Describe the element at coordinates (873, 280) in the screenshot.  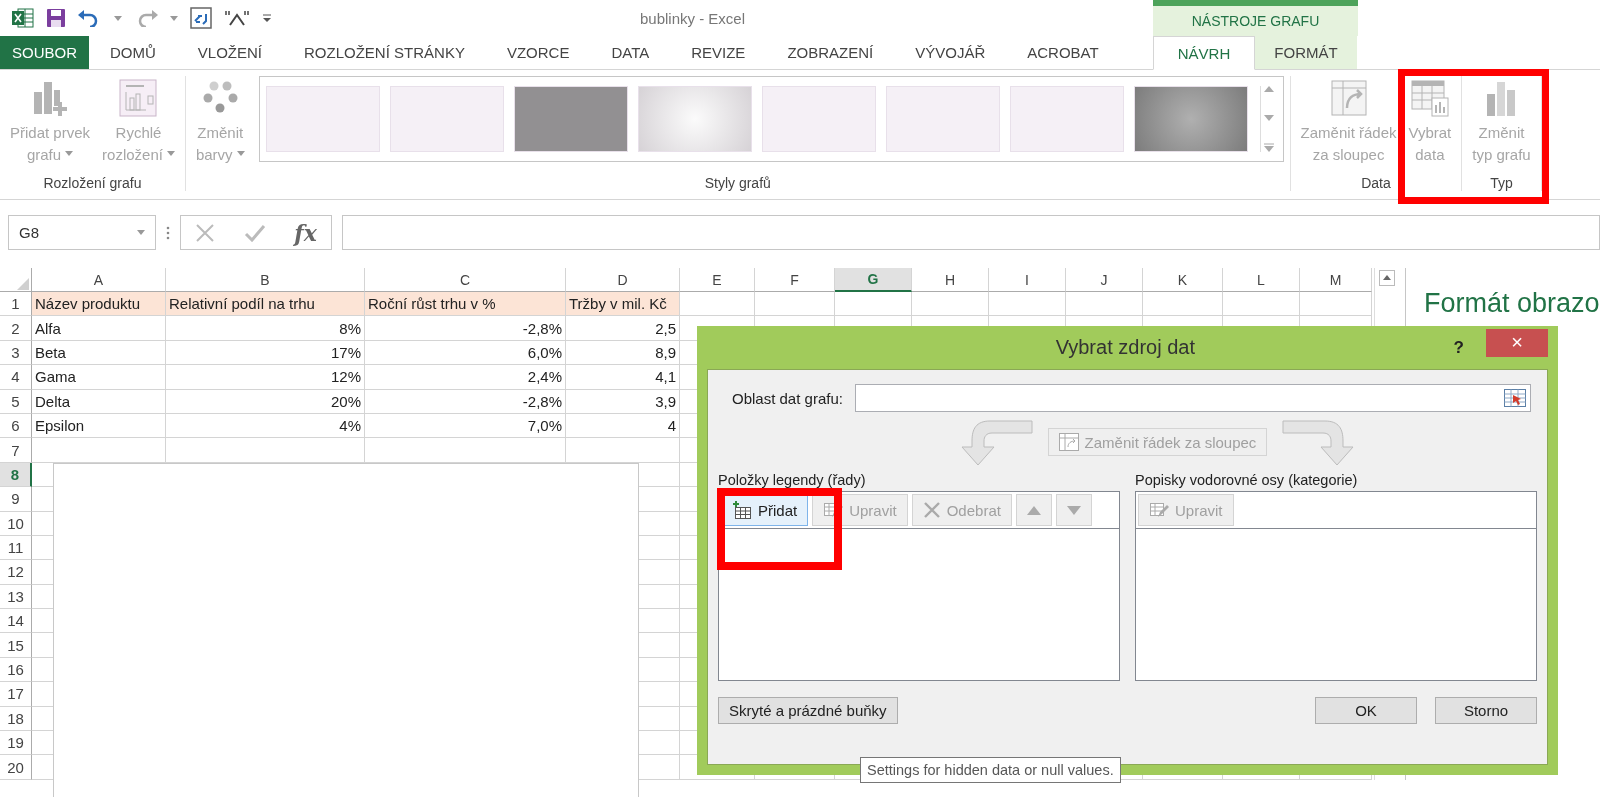
I see `column-header: G` at that location.